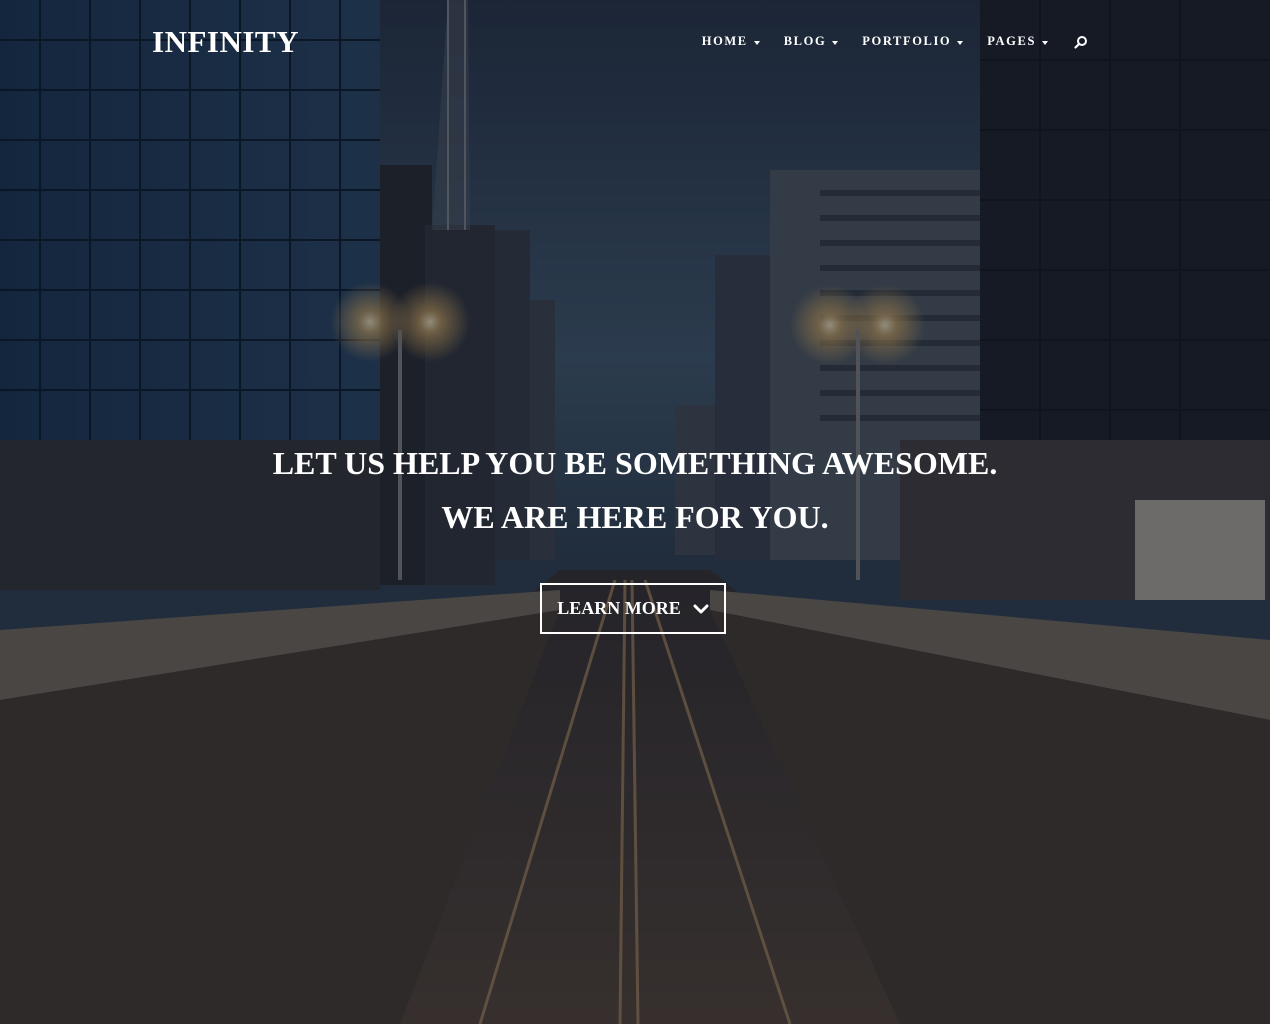 Image resolution: width=1270 pixels, height=1024 pixels. What do you see at coordinates (635, 463) in the screenshot?
I see `hero-headline-line-1: LET US HELP YOU BE SOMETHING AWESOME.` at bounding box center [635, 463].